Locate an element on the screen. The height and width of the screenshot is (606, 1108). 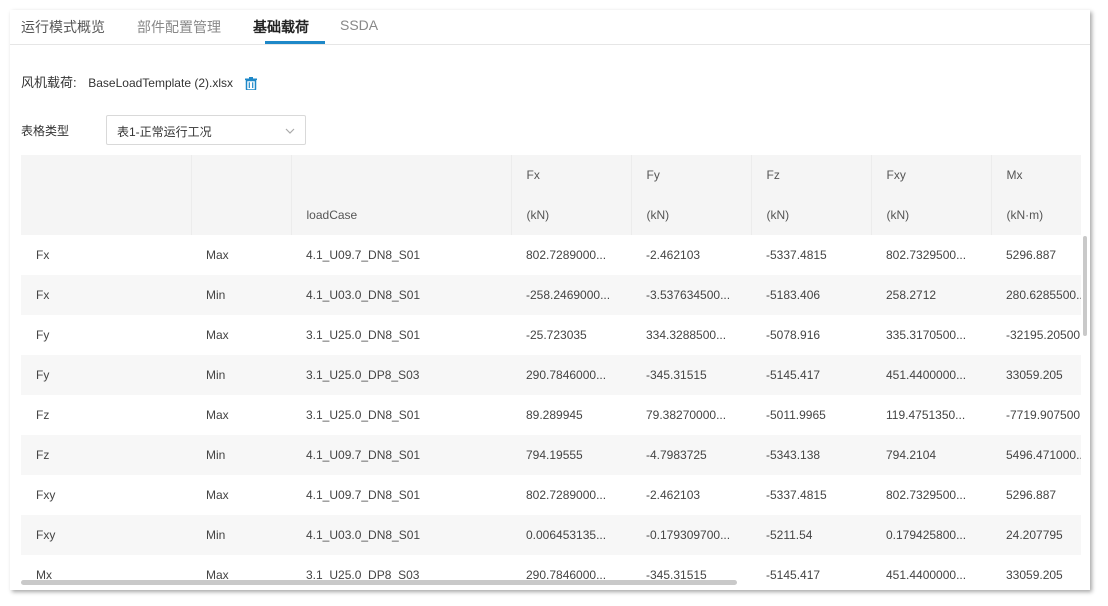
horizontal-scrollbar is located at coordinates (379, 582).